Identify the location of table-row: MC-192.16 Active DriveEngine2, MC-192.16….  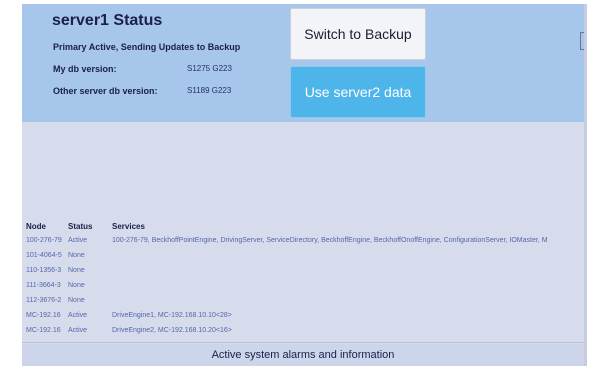
(303, 334).